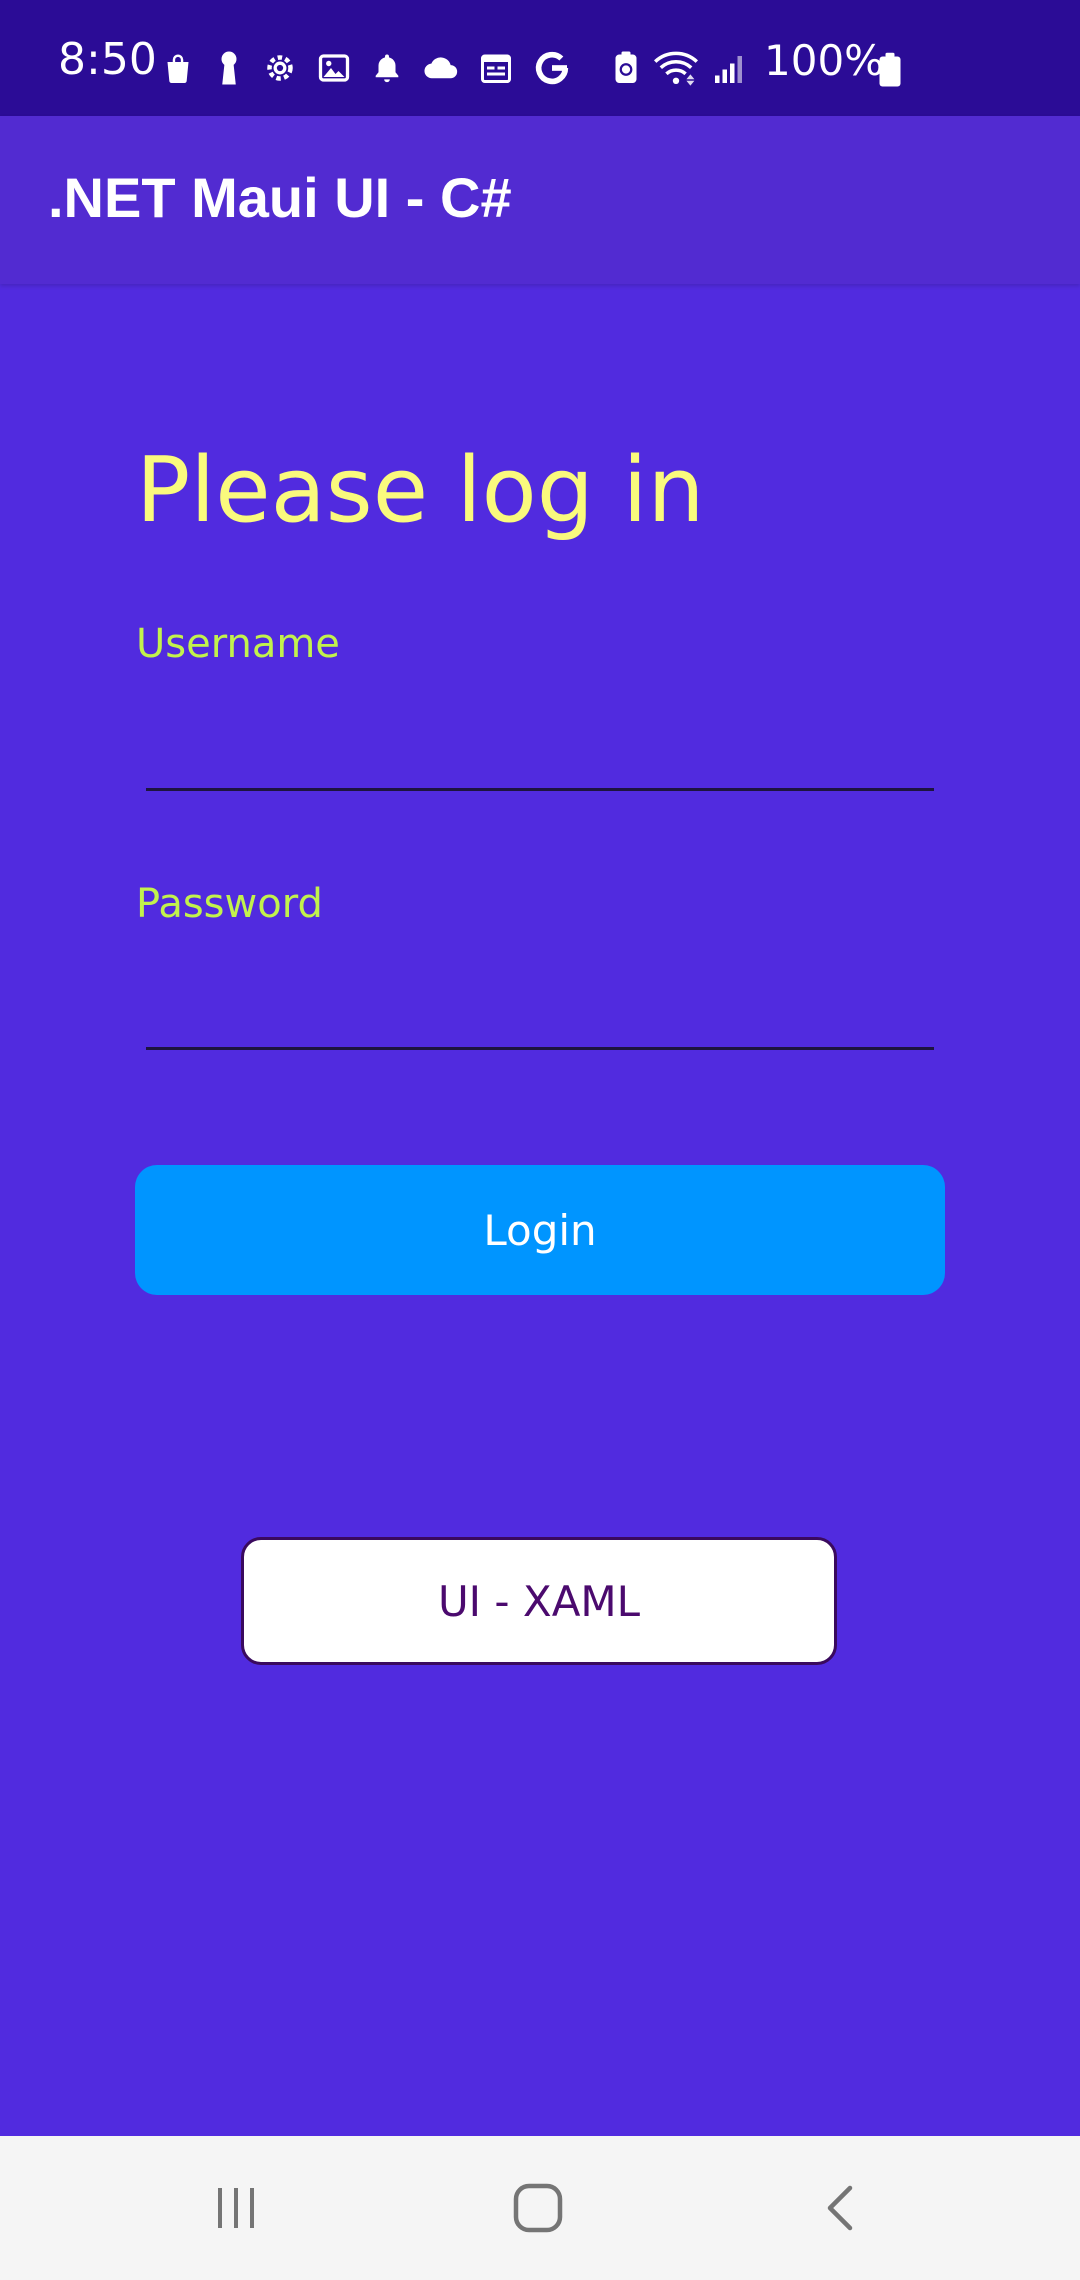  What do you see at coordinates (280, 68) in the screenshot?
I see `settings-icon` at bounding box center [280, 68].